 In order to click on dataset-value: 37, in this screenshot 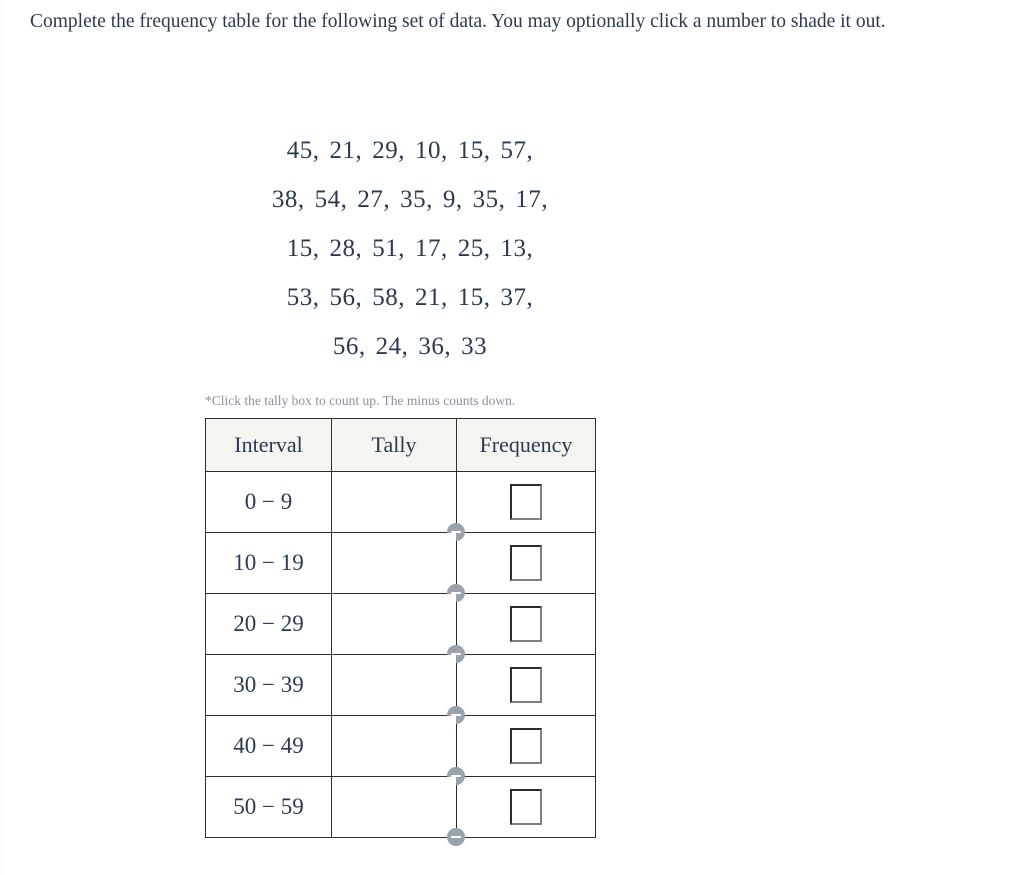, I will do `click(517, 297)`.